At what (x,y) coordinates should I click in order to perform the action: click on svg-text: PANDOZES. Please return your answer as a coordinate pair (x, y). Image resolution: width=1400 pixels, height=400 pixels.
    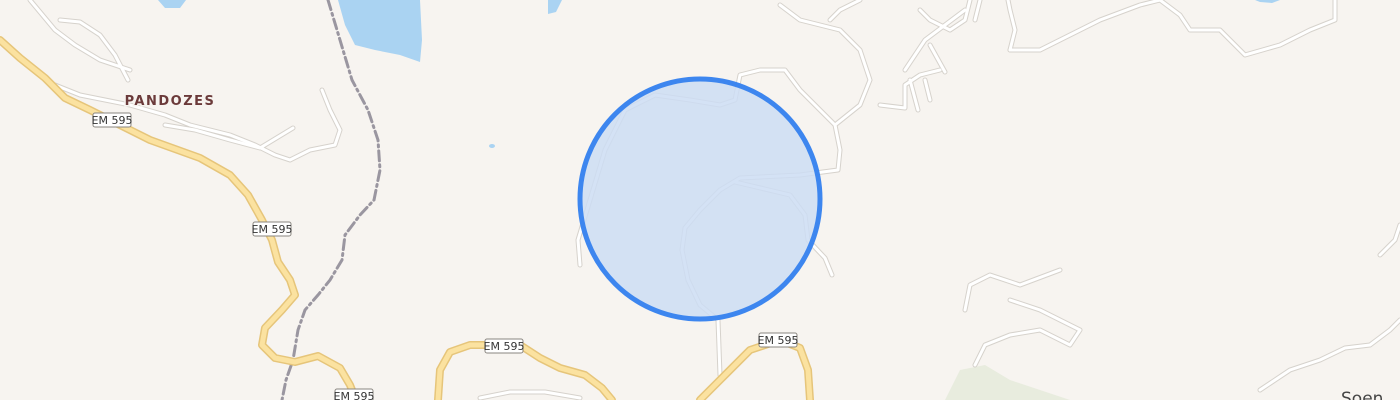
    Looking at the image, I should click on (170, 101).